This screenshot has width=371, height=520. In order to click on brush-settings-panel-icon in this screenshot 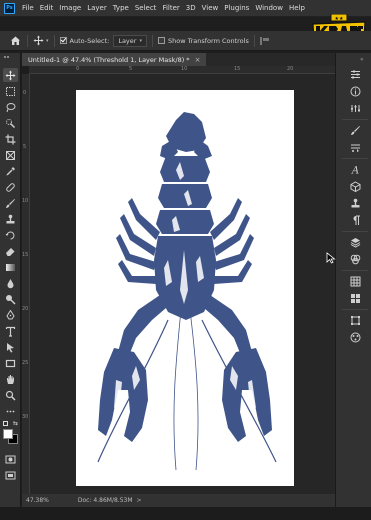, I will do `click(355, 130)`.